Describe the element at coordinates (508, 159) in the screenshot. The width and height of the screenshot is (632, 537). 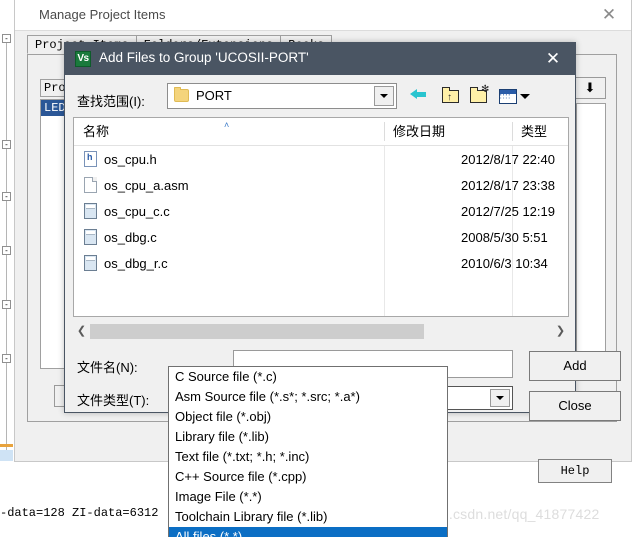
I see `file-date: 2012/8/17 22:40` at that location.